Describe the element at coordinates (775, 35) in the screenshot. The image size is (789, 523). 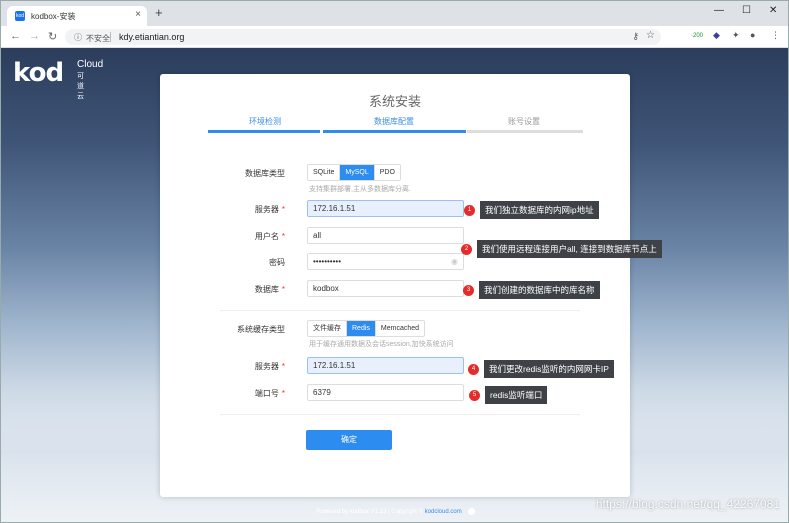
I see `menu-icon: ⋮` at that location.